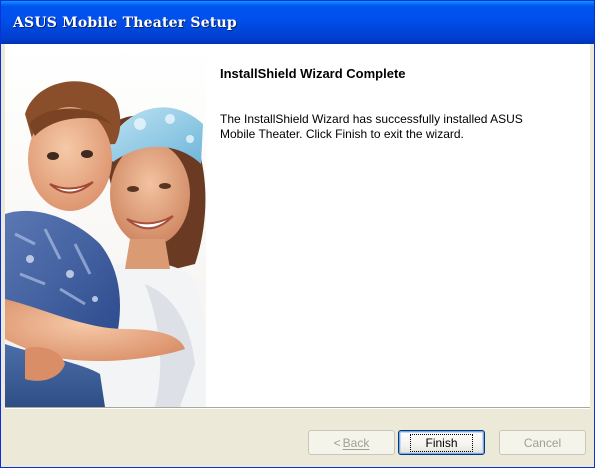 The height and width of the screenshot is (468, 595). I want to click on cancel-button-label: Cancel, so click(542, 442).